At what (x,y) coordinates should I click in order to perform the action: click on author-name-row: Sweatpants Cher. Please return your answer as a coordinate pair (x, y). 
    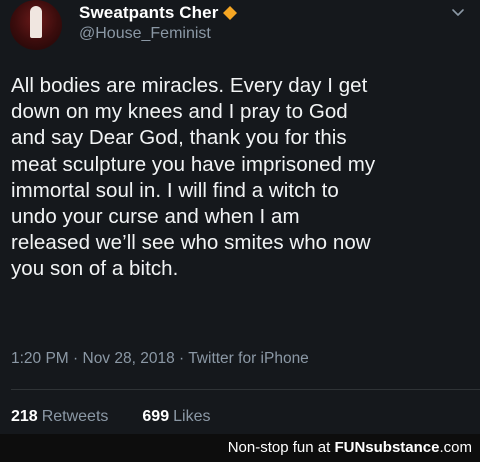
    Looking at the image, I should click on (158, 13).